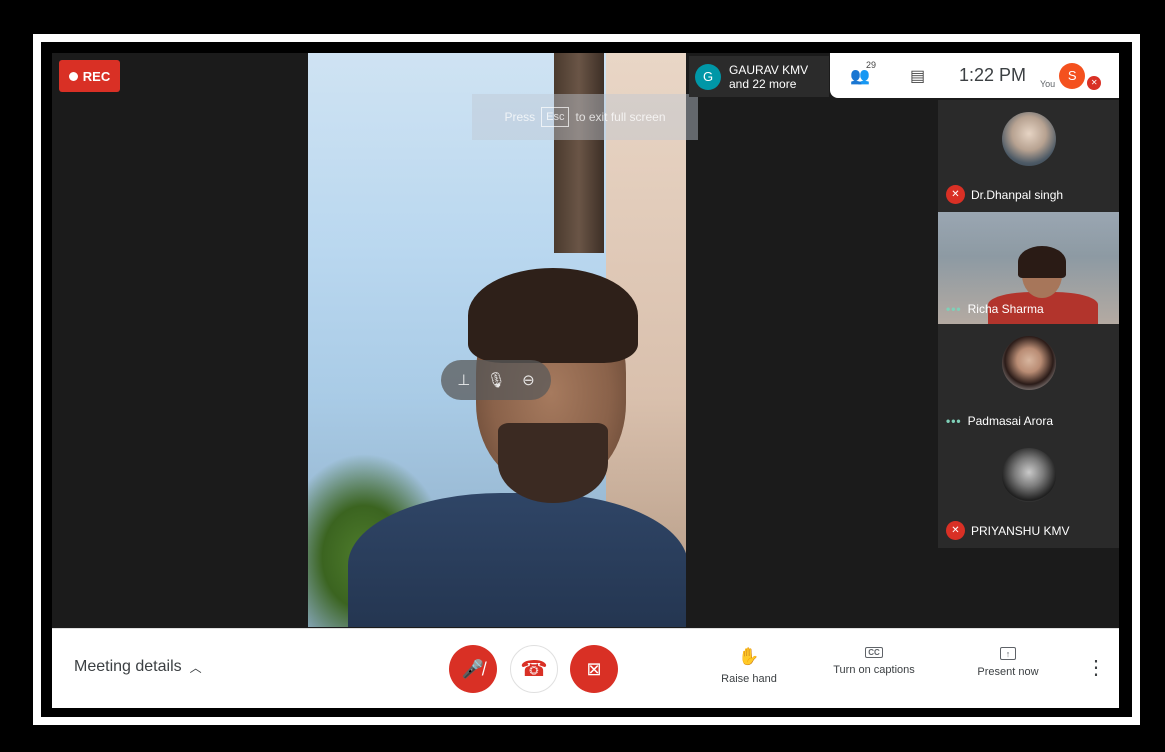 This screenshot has width=1165, height=752. I want to click on tile-hover-controls: ⊥ 🎙 ⊖, so click(496, 380).